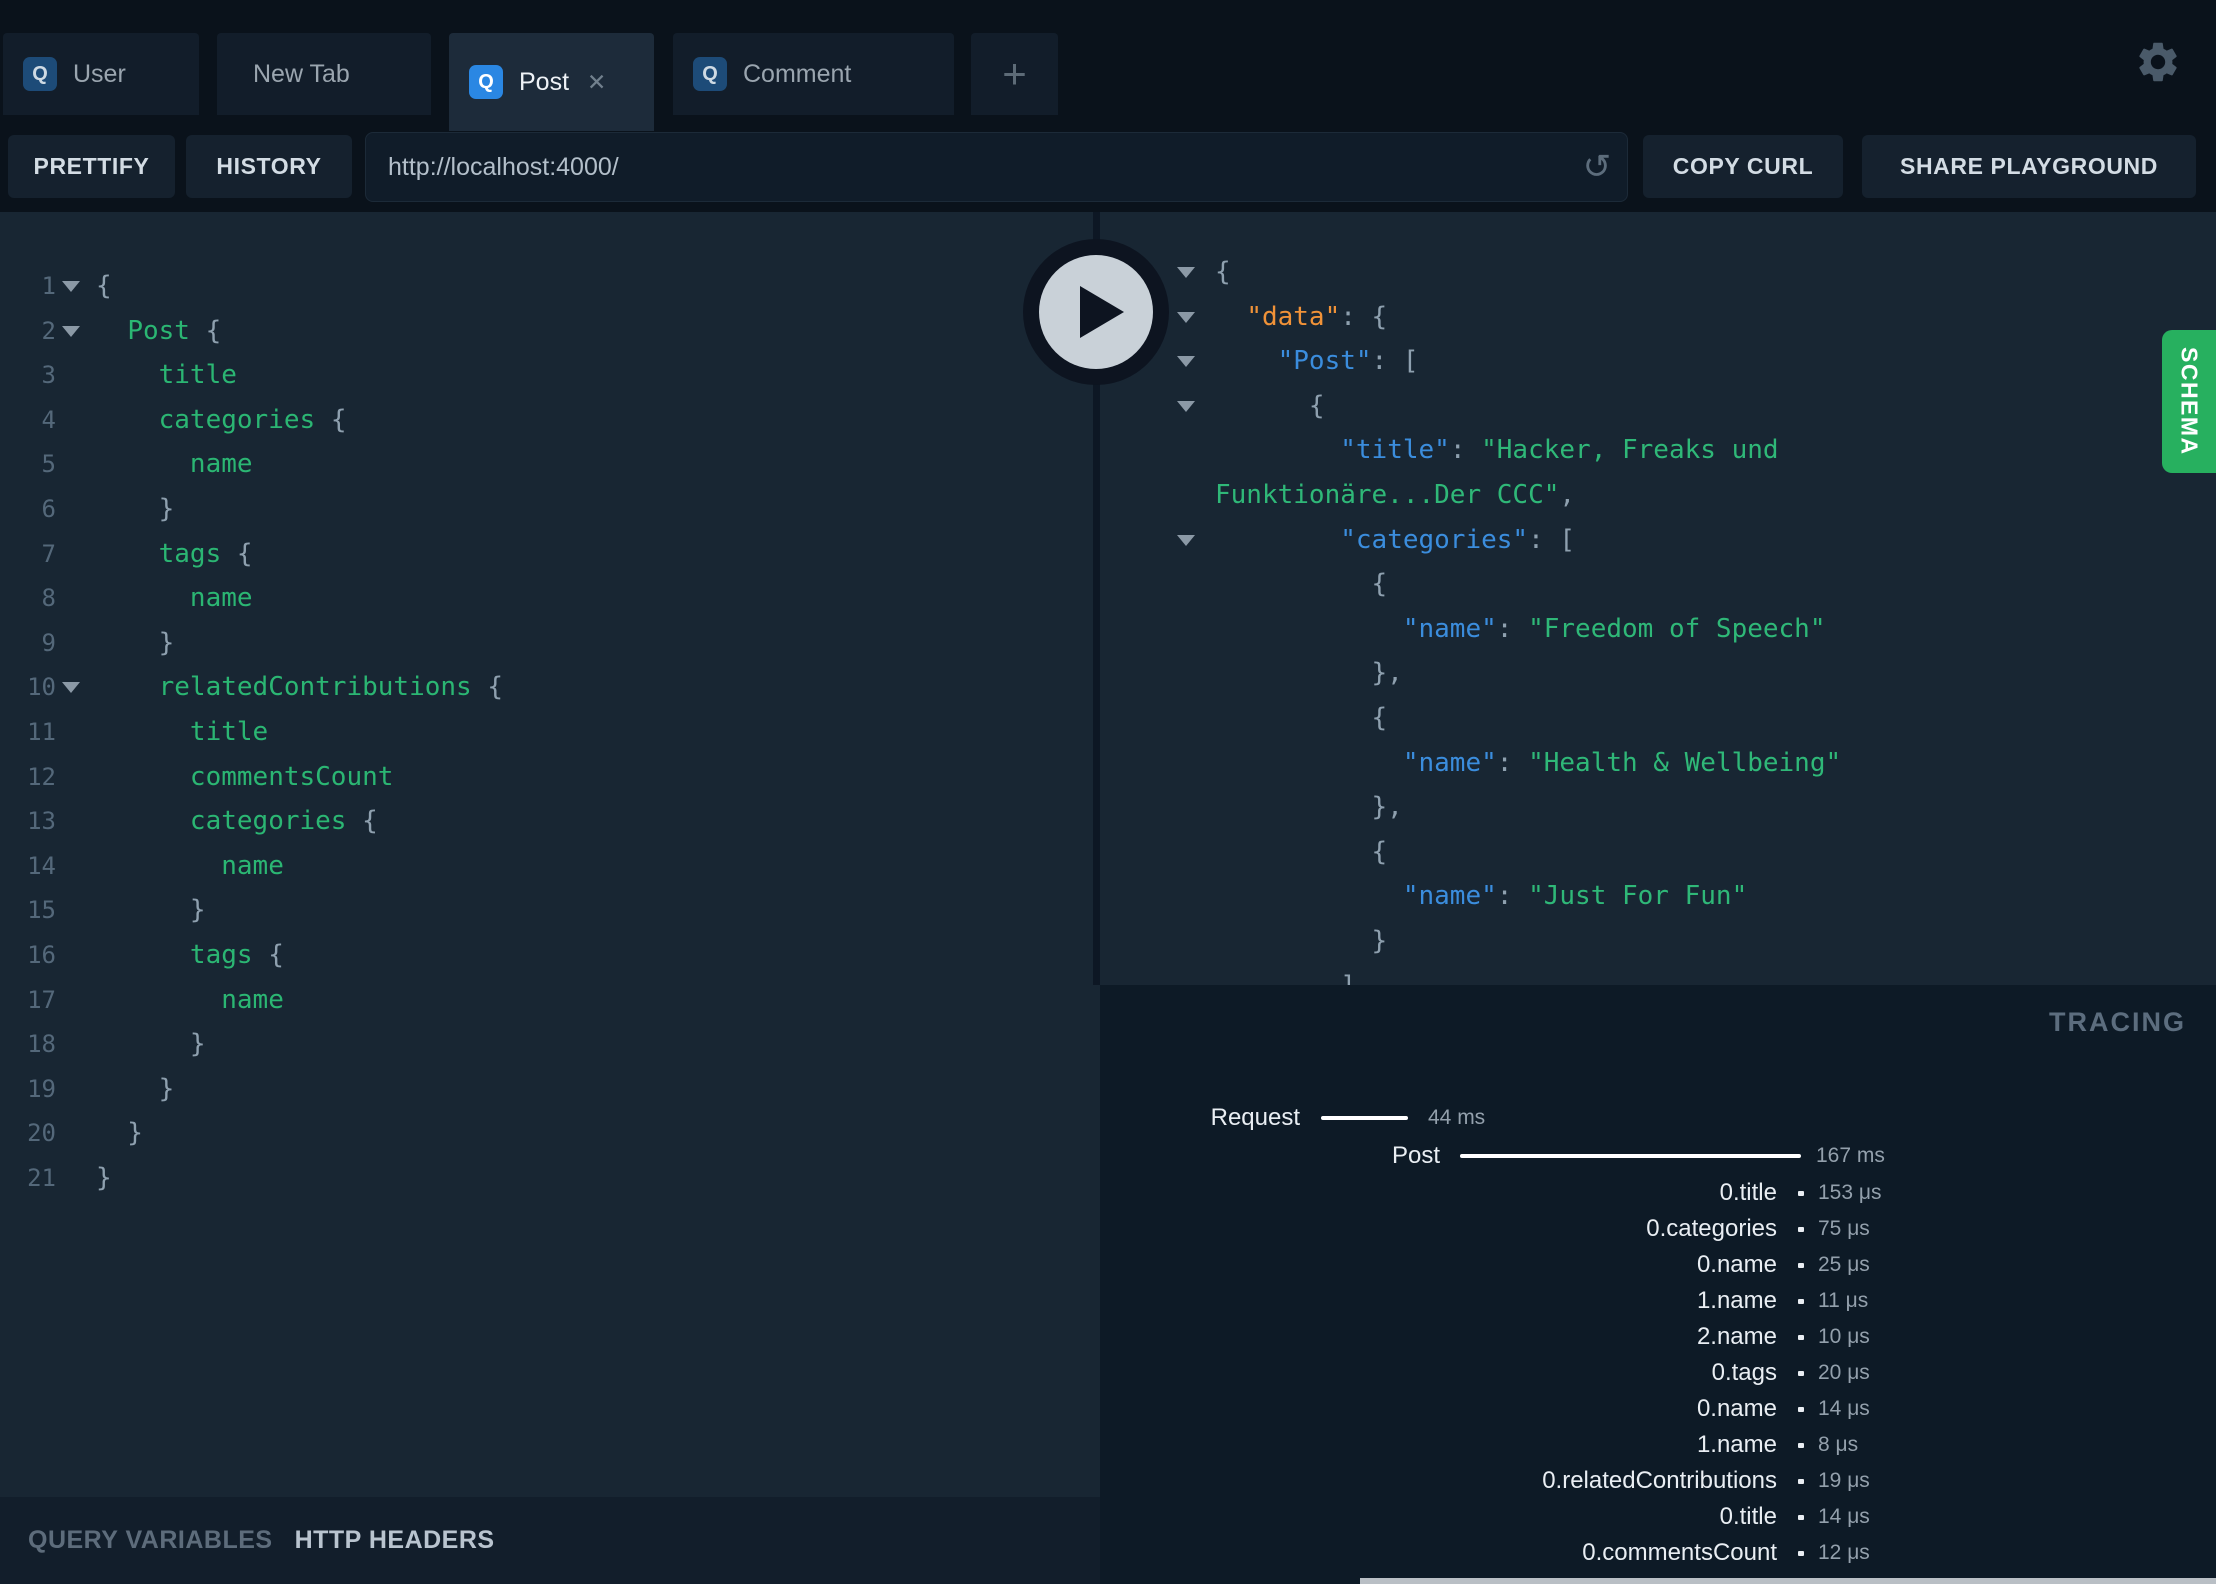 This screenshot has width=2216, height=1584. I want to click on tab-user: Q User, so click(101, 74).